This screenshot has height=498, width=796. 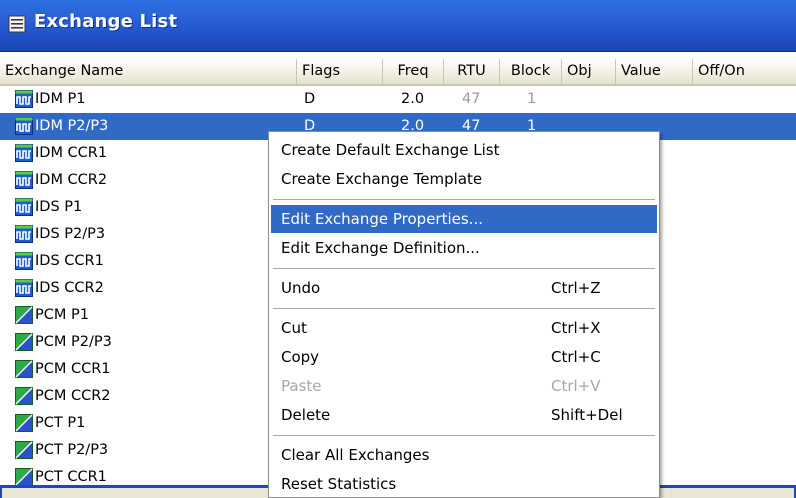 What do you see at coordinates (294, 328) in the screenshot?
I see `menu-item-label: Cut` at bounding box center [294, 328].